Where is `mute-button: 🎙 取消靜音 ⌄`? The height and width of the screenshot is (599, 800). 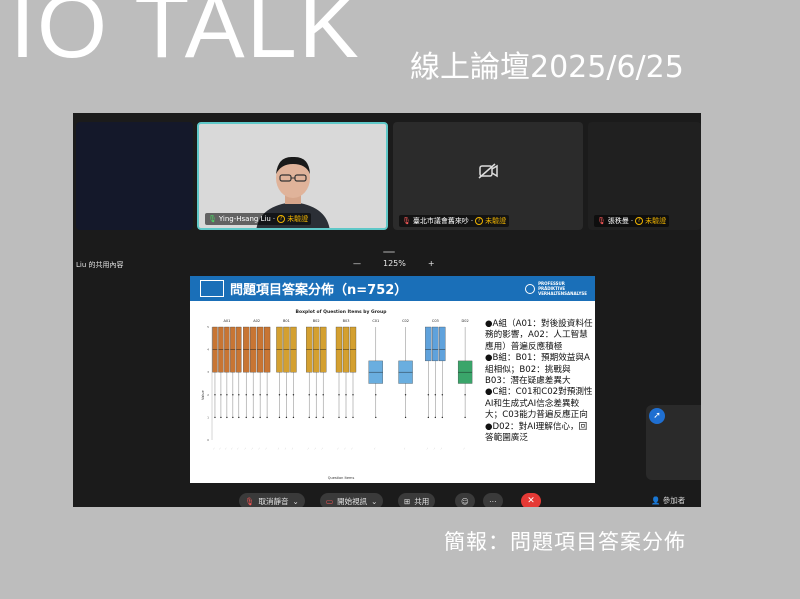 mute-button: 🎙 取消靜音 ⌄ is located at coordinates (272, 500).